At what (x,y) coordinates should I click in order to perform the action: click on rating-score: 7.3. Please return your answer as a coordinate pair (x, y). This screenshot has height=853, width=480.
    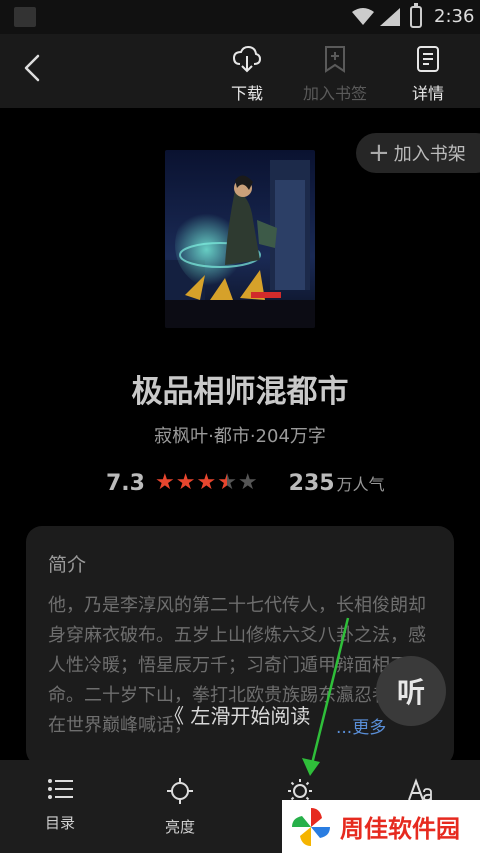
    Looking at the image, I should click on (125, 483).